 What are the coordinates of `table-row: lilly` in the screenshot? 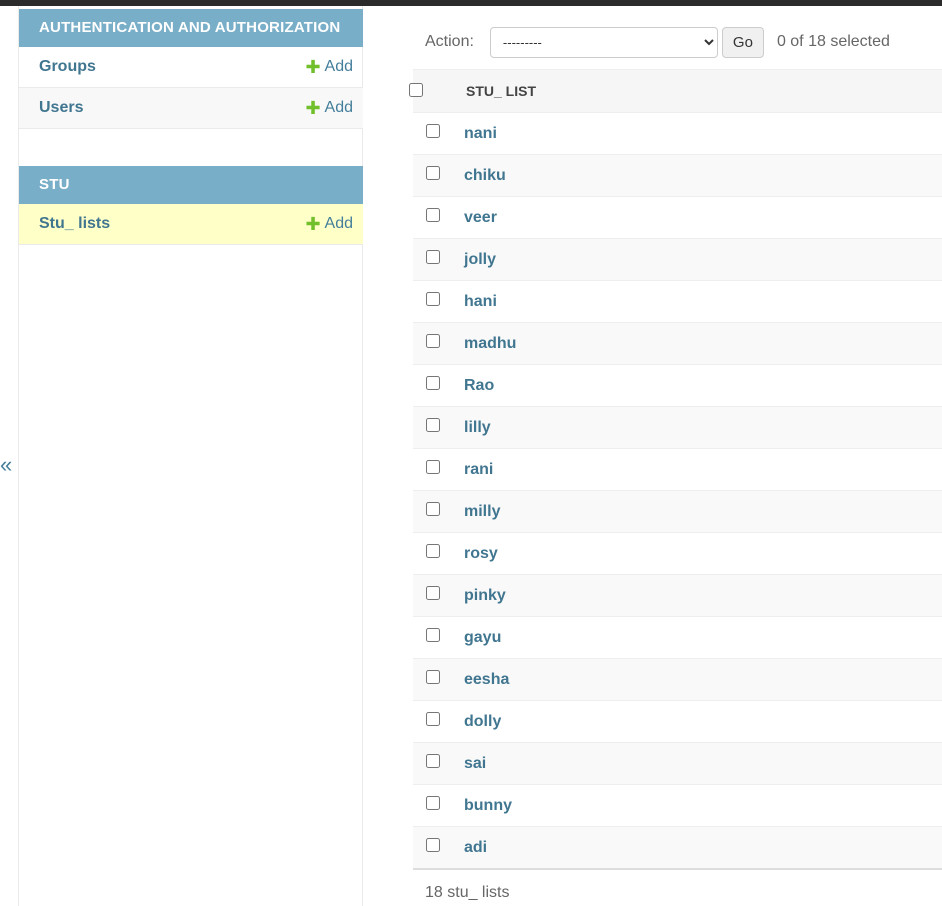 It's located at (677, 427).